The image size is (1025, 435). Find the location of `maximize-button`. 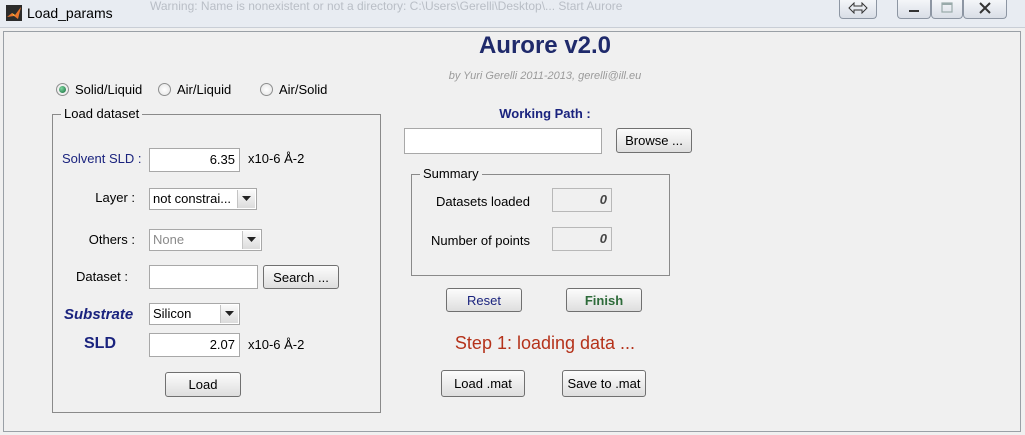

maximize-button is located at coordinates (947, 9).